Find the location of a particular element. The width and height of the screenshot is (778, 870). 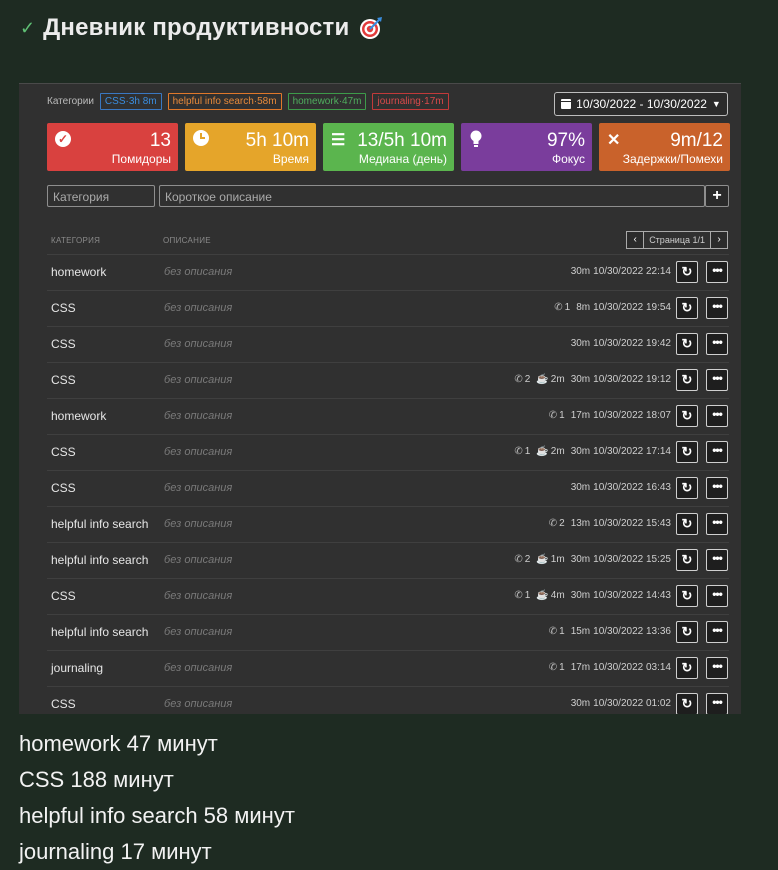

summary-line: homework 47 минут is located at coordinates (118, 743).